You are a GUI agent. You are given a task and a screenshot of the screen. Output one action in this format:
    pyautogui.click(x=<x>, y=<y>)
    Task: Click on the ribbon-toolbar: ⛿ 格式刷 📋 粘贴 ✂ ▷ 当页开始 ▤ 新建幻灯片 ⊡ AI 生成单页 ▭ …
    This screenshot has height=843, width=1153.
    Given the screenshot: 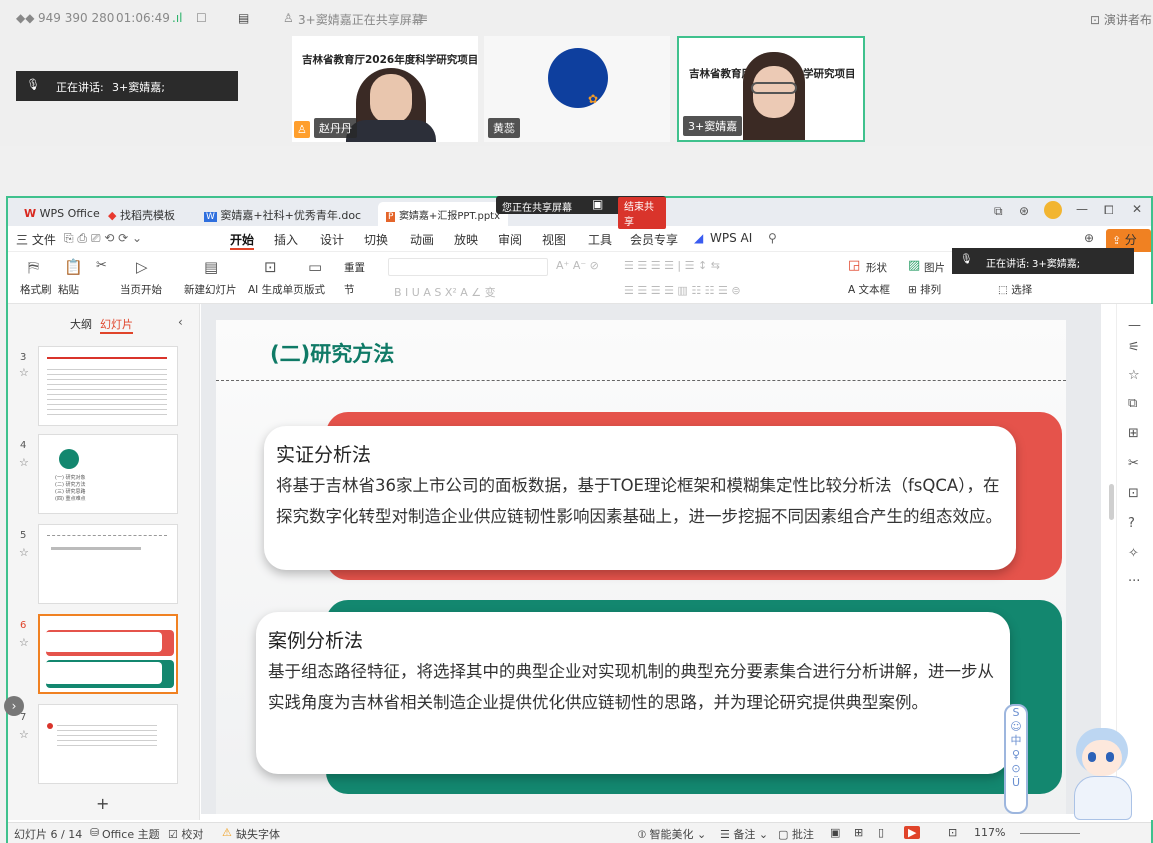 What is the action you would take?
    pyautogui.click(x=579, y=276)
    